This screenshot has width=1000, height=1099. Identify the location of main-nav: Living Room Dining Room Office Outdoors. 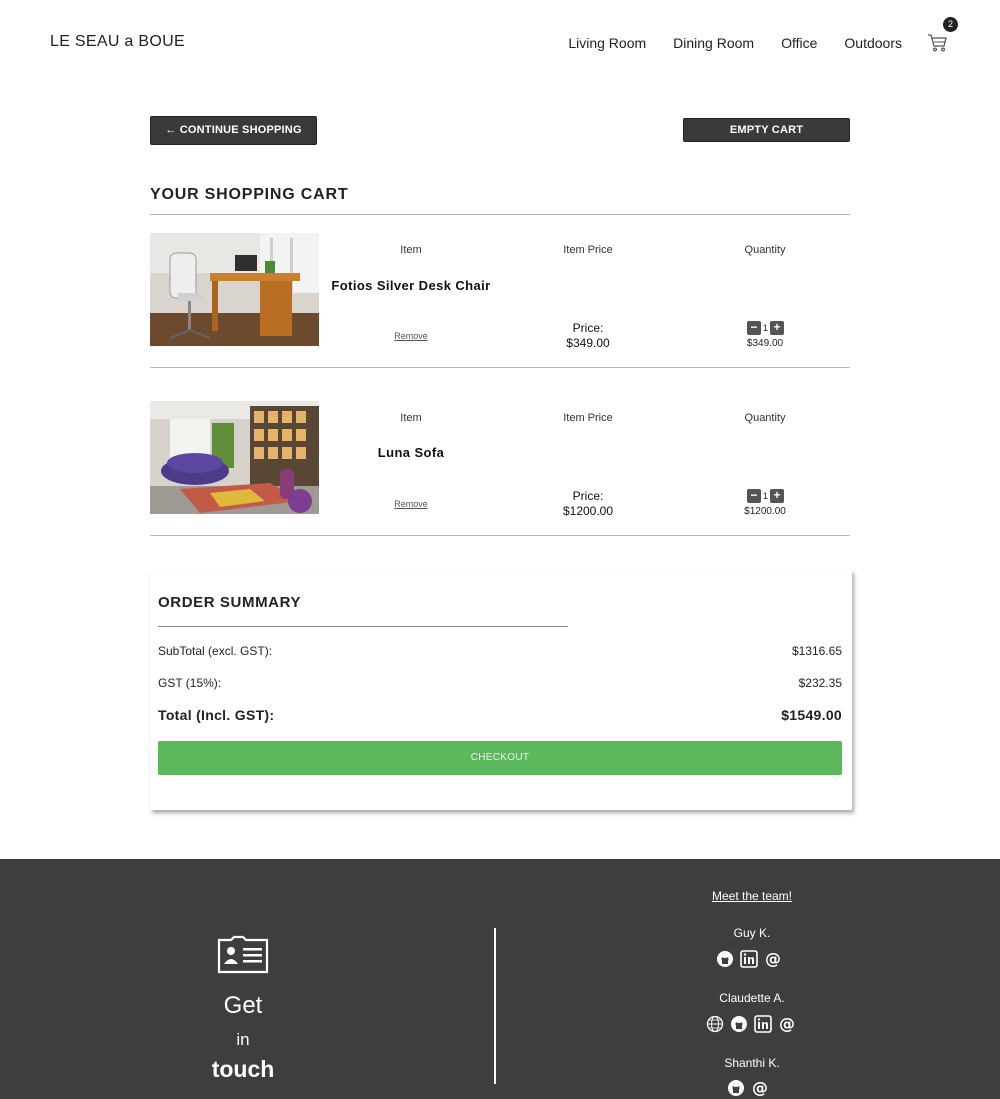
(735, 43).